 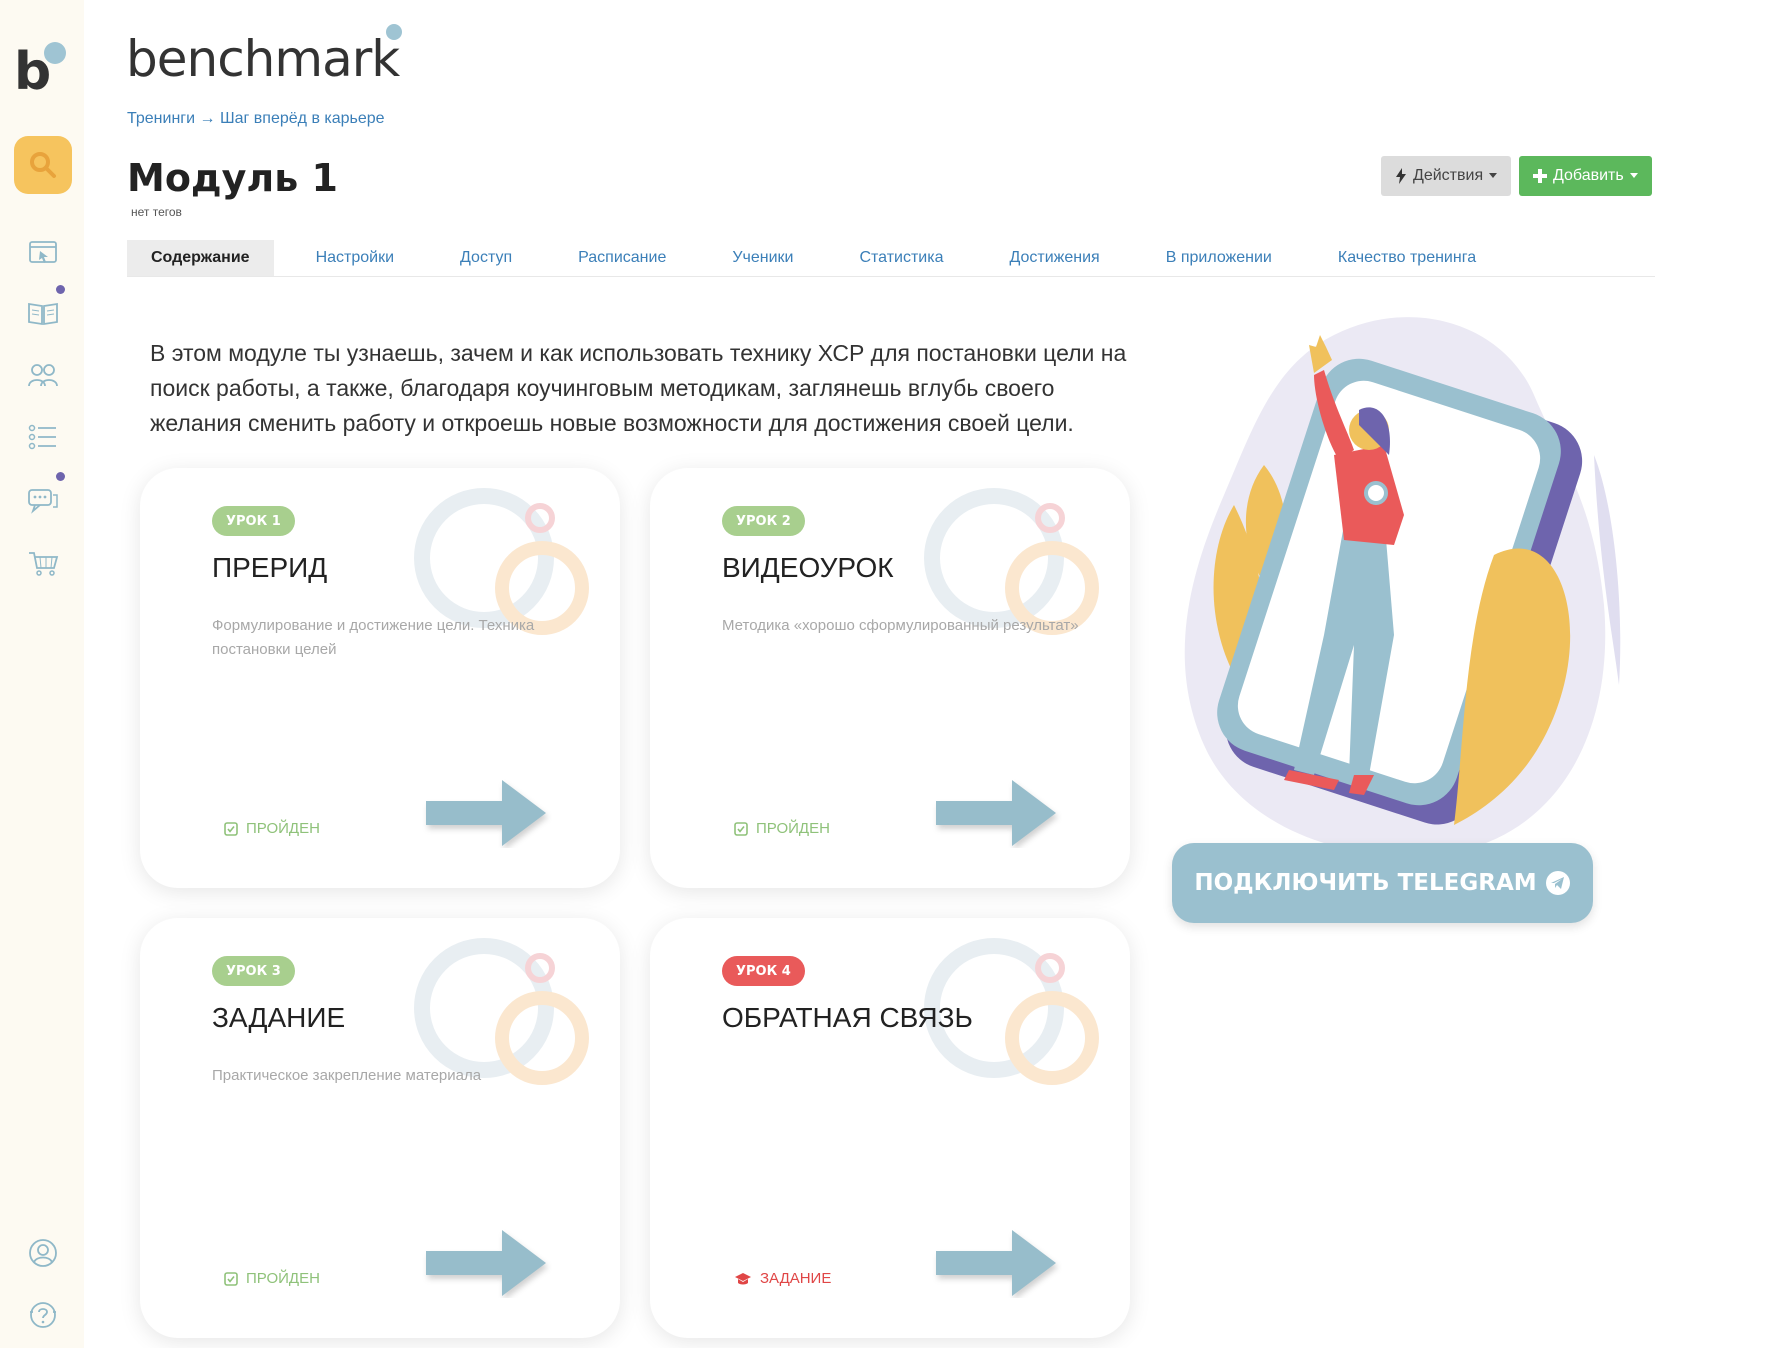 I want to click on lesson-badge: УРОК 4, so click(x=763, y=971).